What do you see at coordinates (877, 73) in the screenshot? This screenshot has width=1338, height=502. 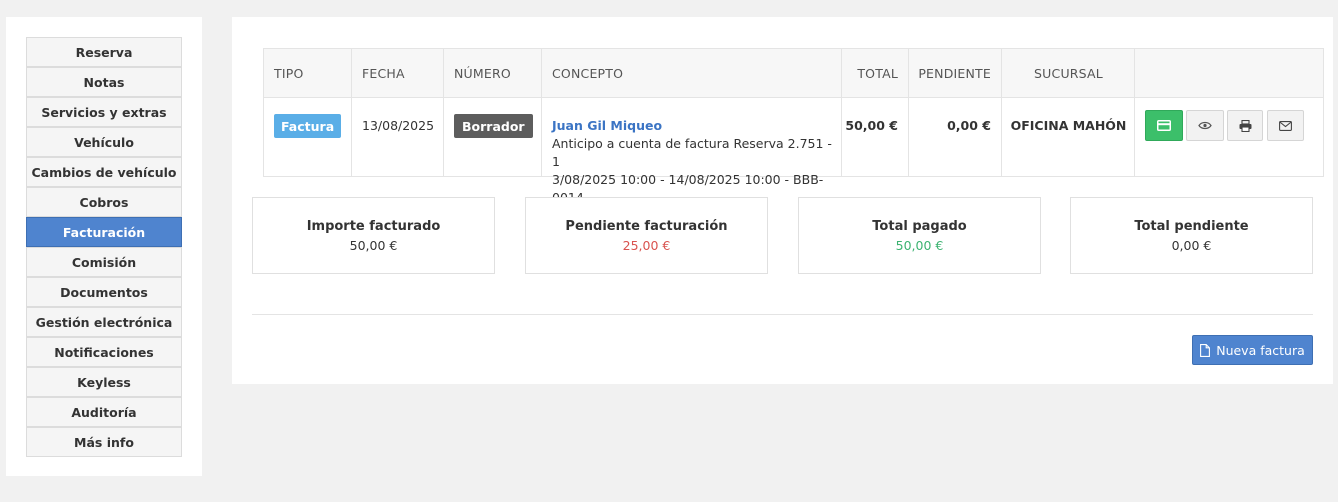 I see `column-header-total: TOTAL` at bounding box center [877, 73].